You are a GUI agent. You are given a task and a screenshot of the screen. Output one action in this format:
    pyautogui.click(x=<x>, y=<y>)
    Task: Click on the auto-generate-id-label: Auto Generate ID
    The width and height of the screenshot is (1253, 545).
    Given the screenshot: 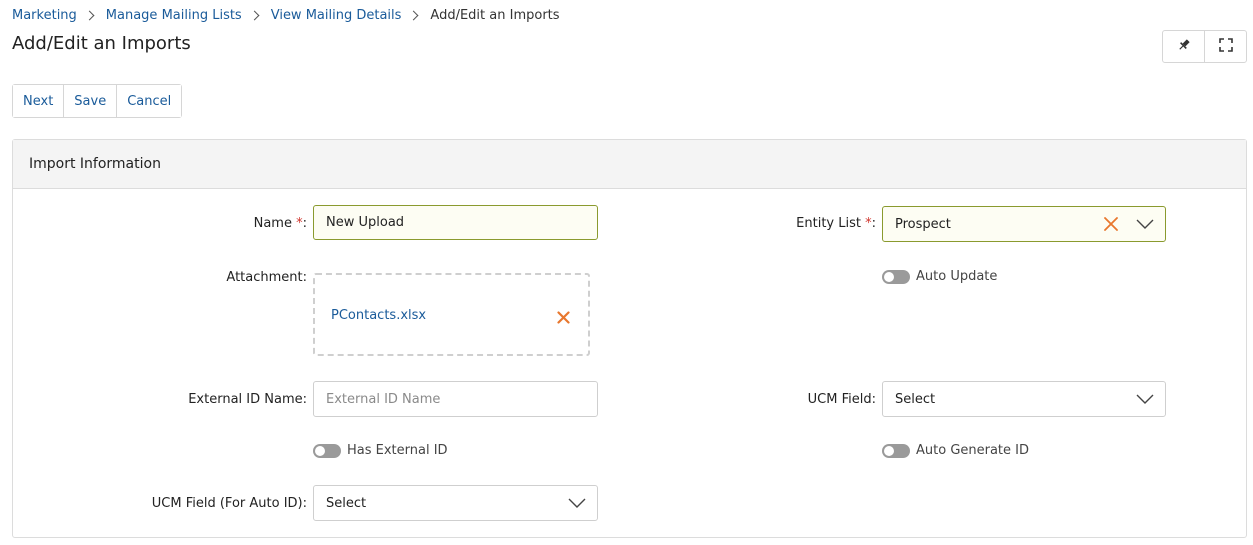 What is the action you would take?
    pyautogui.click(x=973, y=450)
    